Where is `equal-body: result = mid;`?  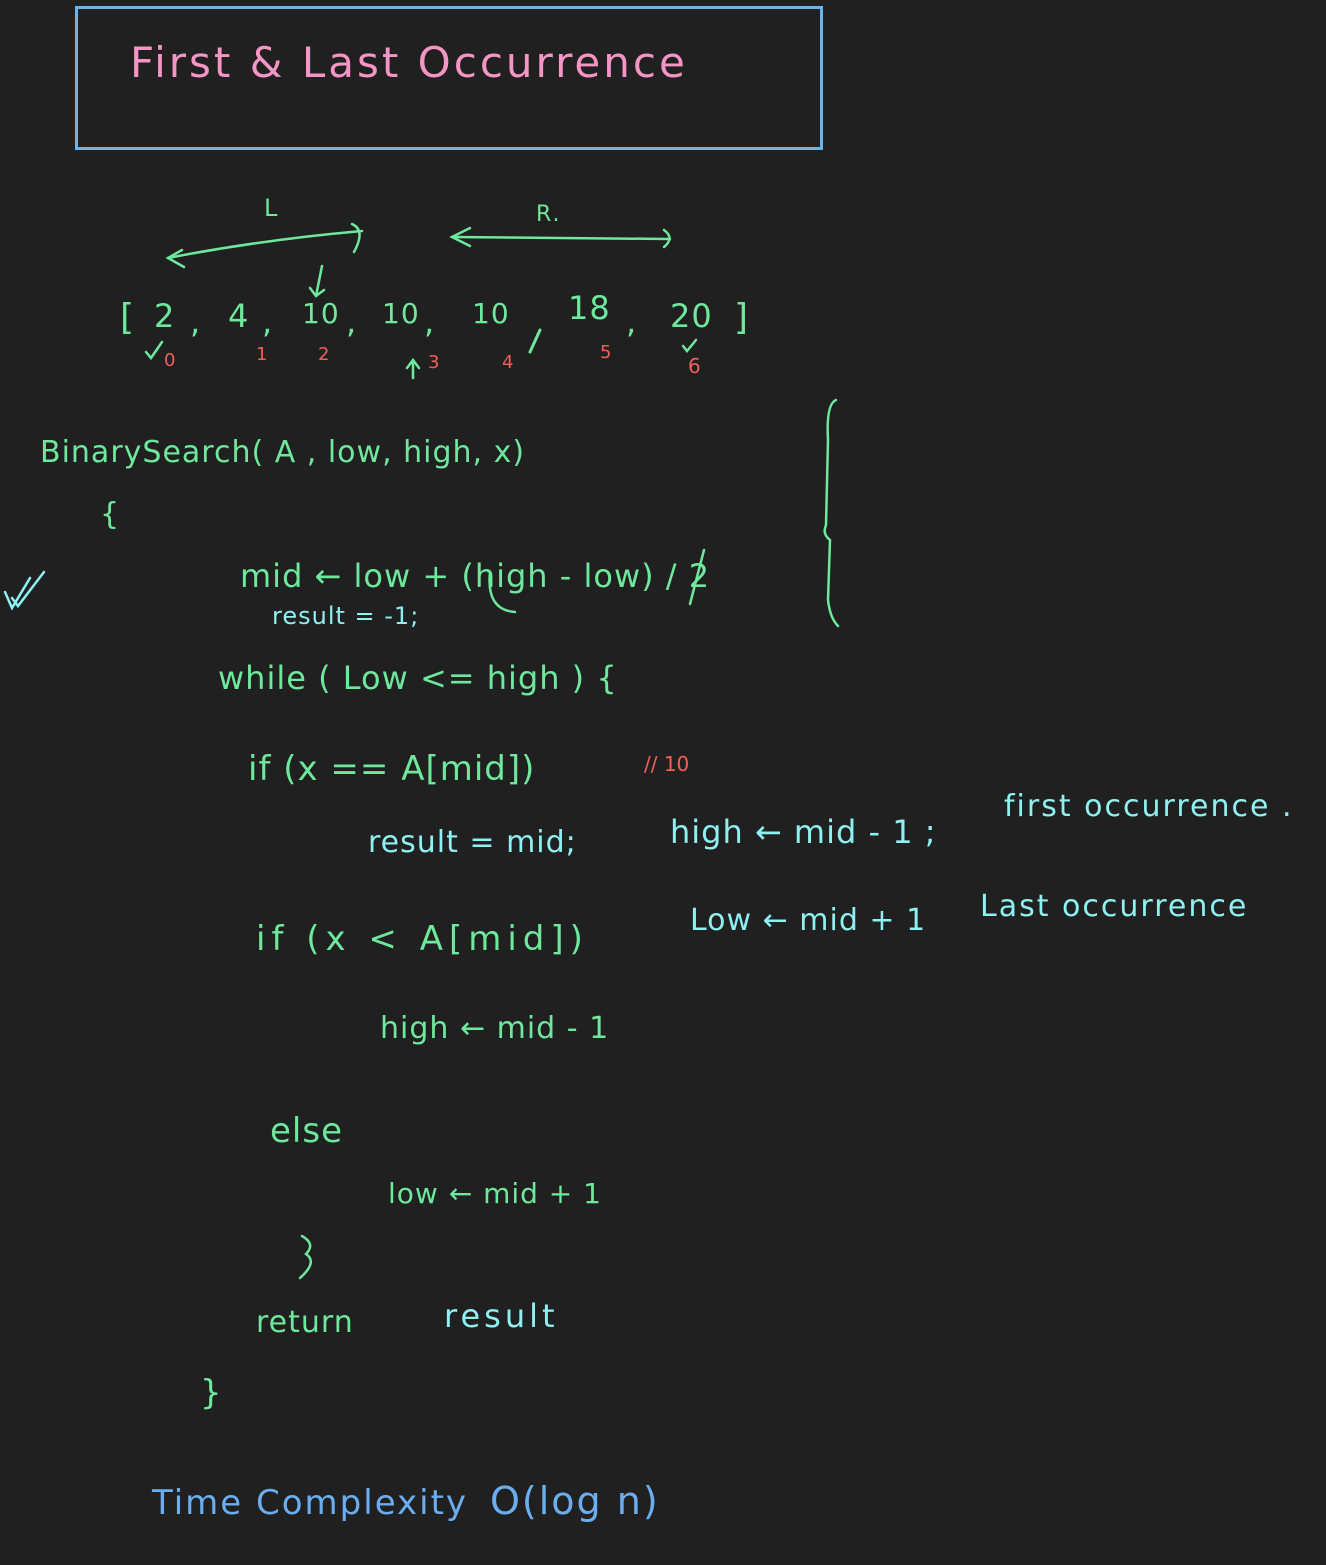 equal-body: result = mid; is located at coordinates (472, 842).